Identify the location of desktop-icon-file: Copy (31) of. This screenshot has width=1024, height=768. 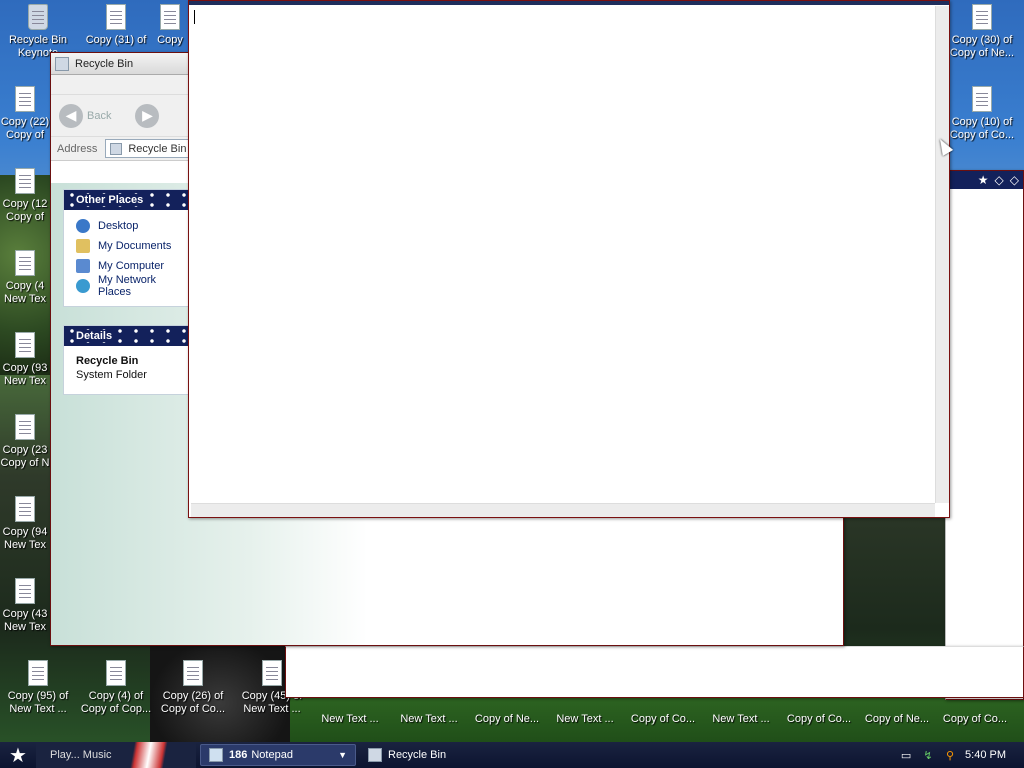
(116, 25).